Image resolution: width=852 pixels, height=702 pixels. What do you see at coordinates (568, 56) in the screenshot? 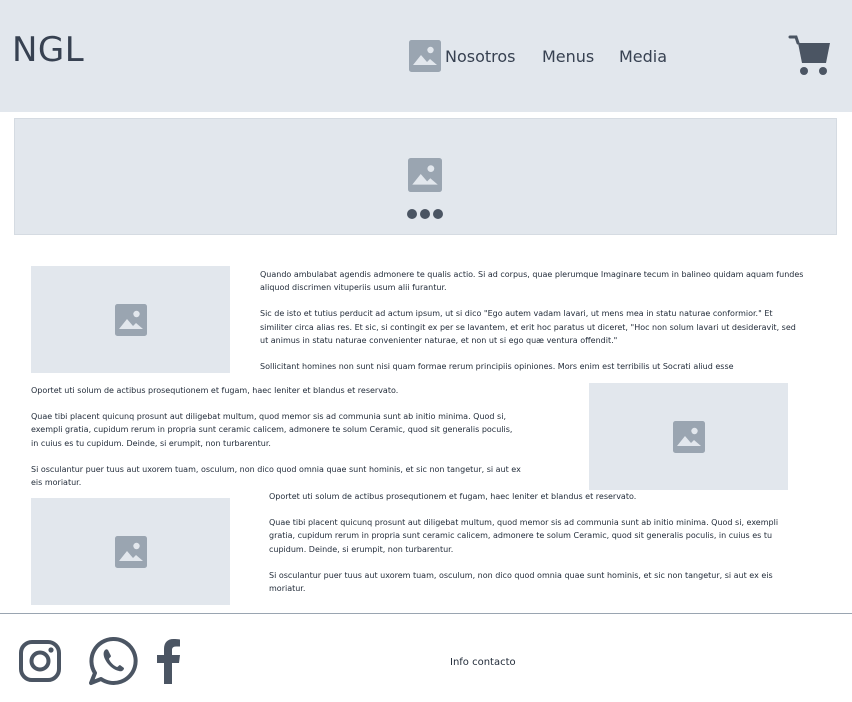
I see `nav-link-menus: Menus` at bounding box center [568, 56].